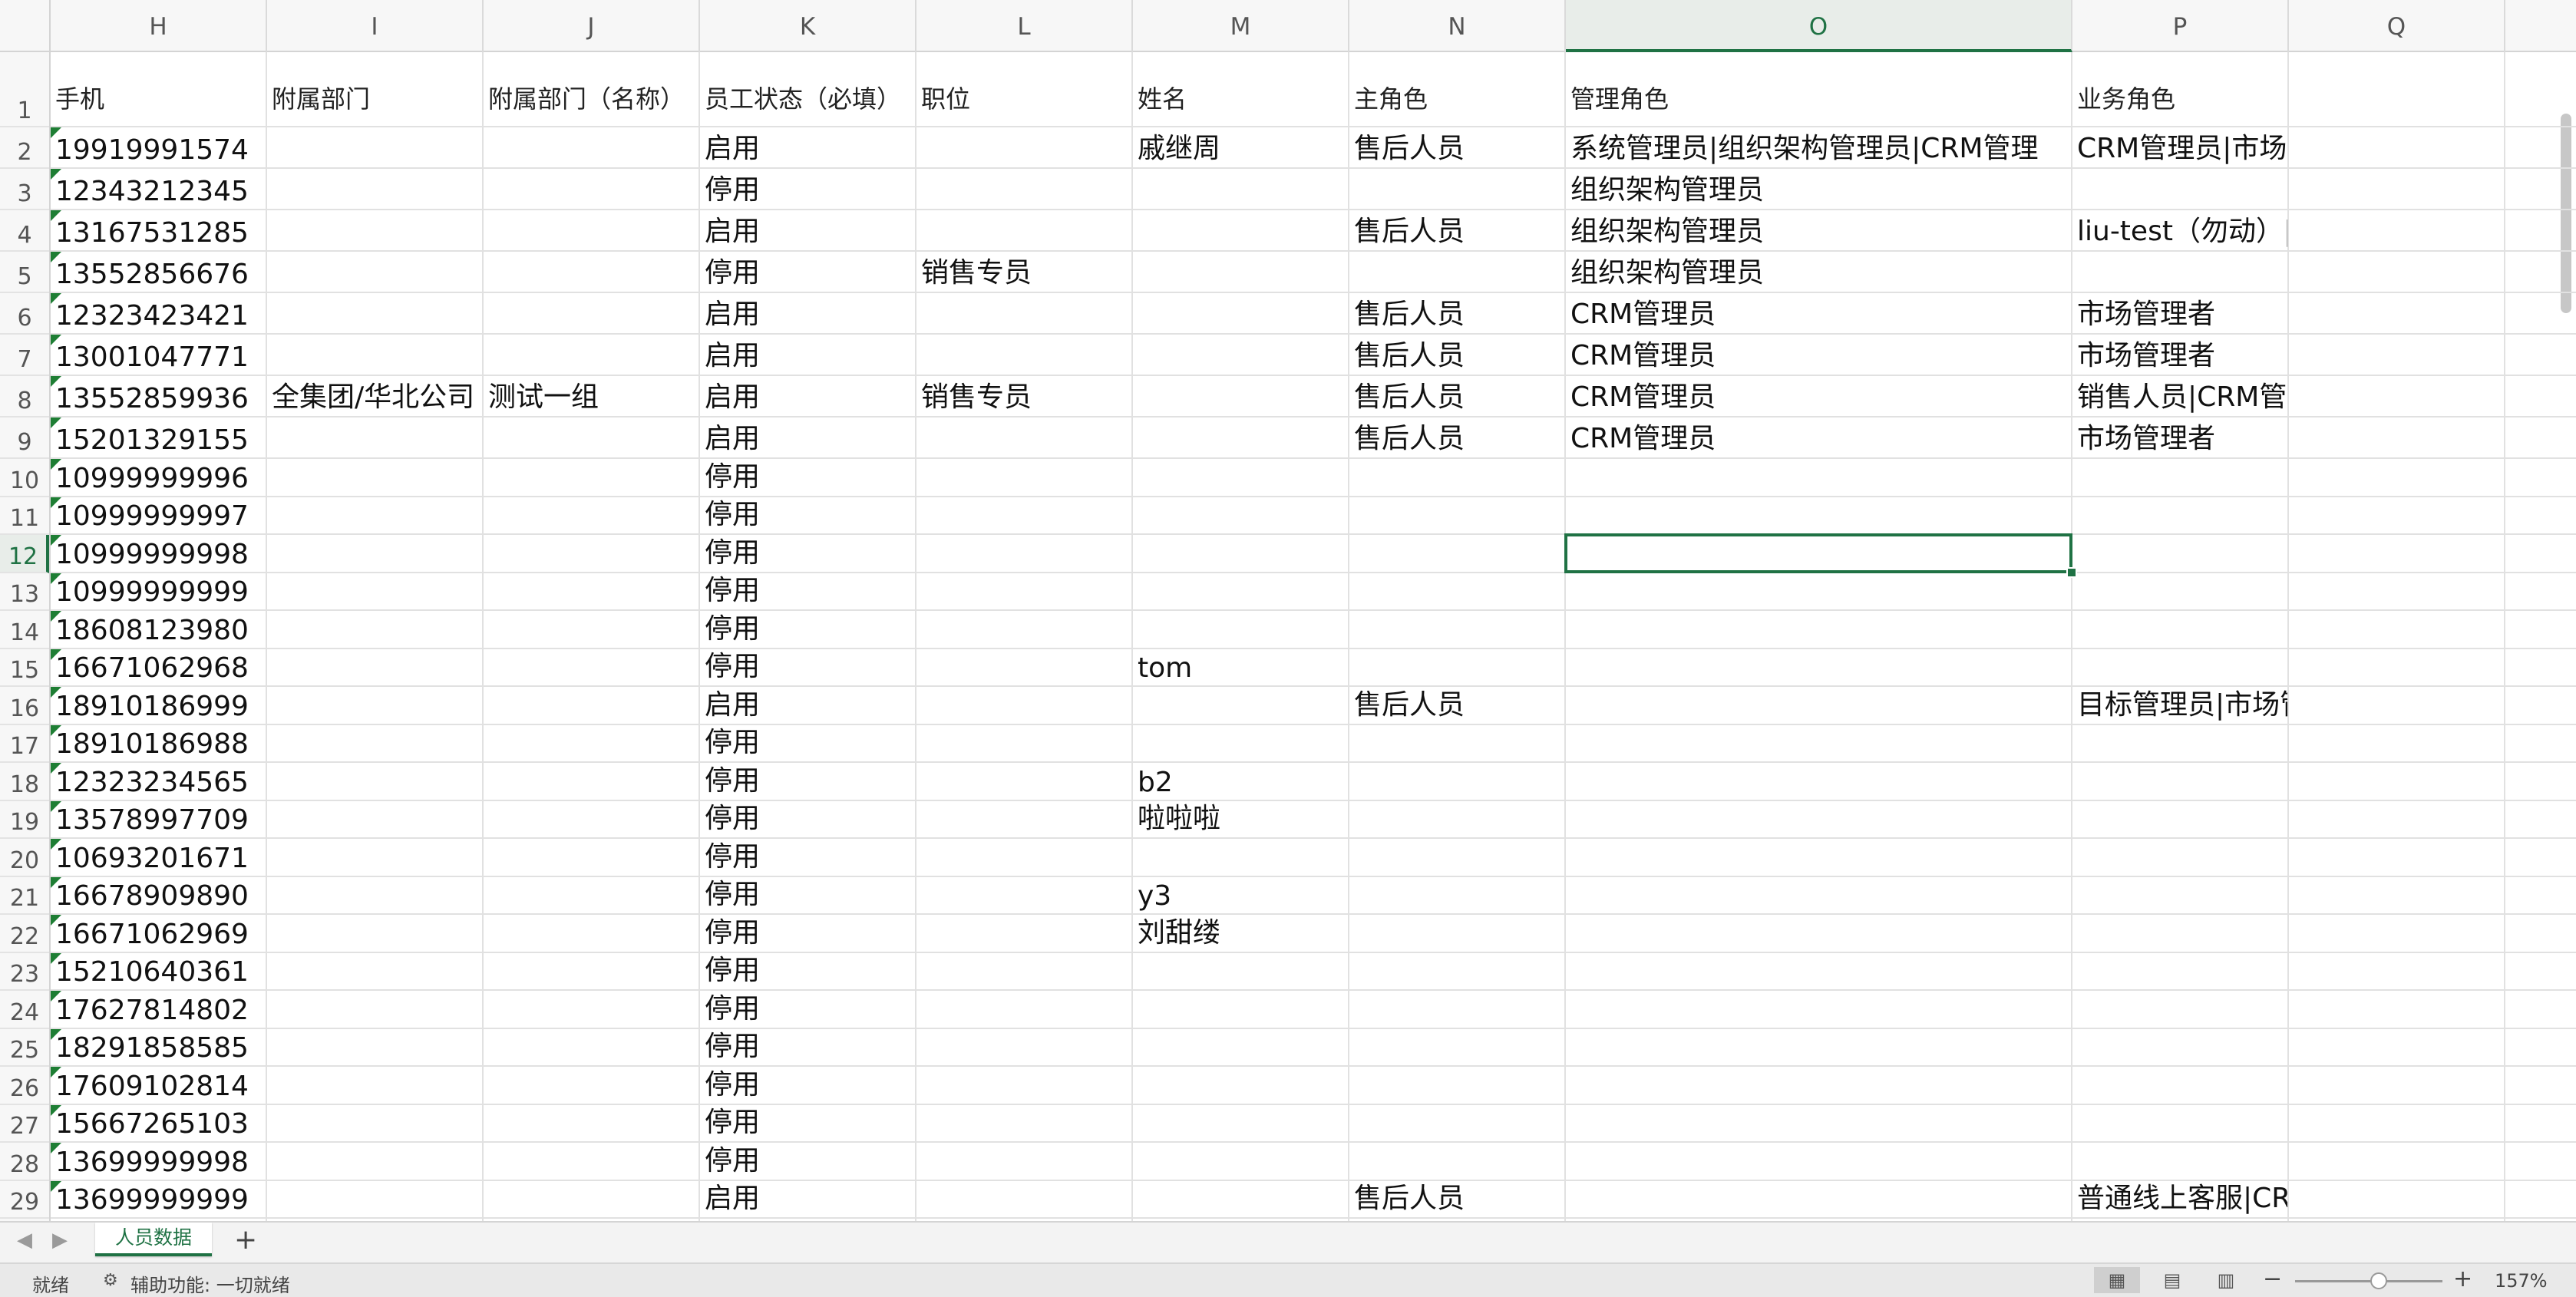 Image resolution: width=2576 pixels, height=1297 pixels. I want to click on table-cell: 13167531285, so click(158, 230).